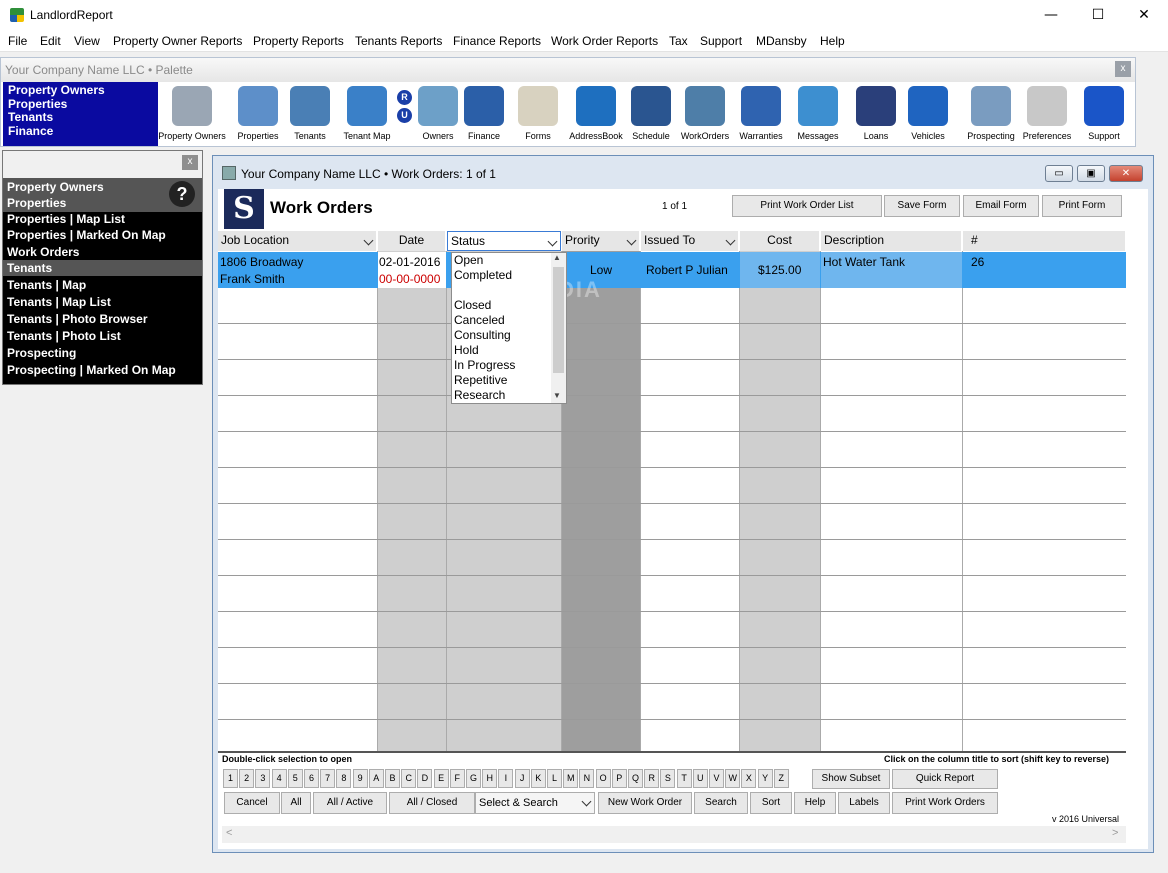  What do you see at coordinates (705, 114) in the screenshot?
I see `tool-workorders: WorkOrders` at bounding box center [705, 114].